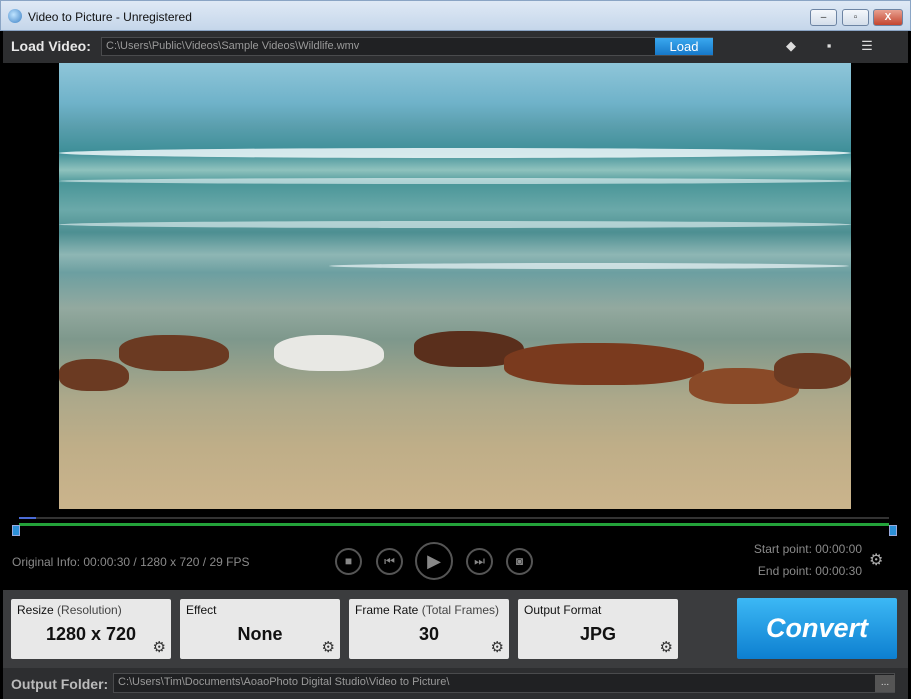 The image size is (911, 699). Describe the element at coordinates (876, 560) in the screenshot. I see `range-settings-gear-icon: ⚙` at that location.